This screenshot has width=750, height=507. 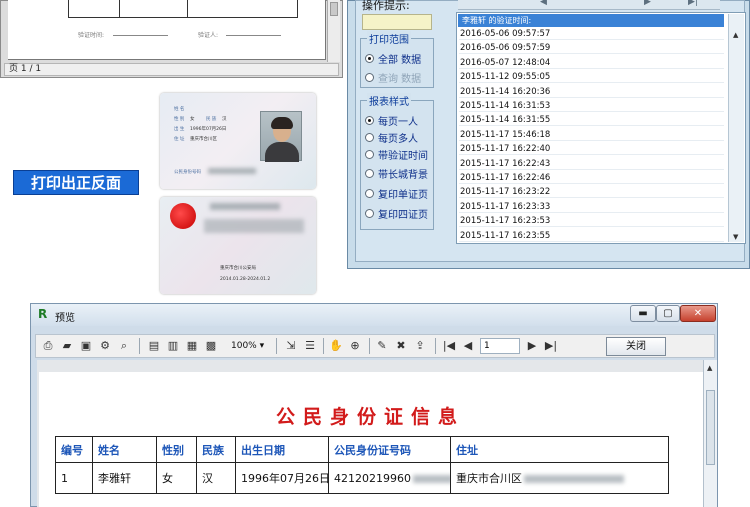 I want to click on verify-time-label: 验证时间:, so click(x=91, y=35).